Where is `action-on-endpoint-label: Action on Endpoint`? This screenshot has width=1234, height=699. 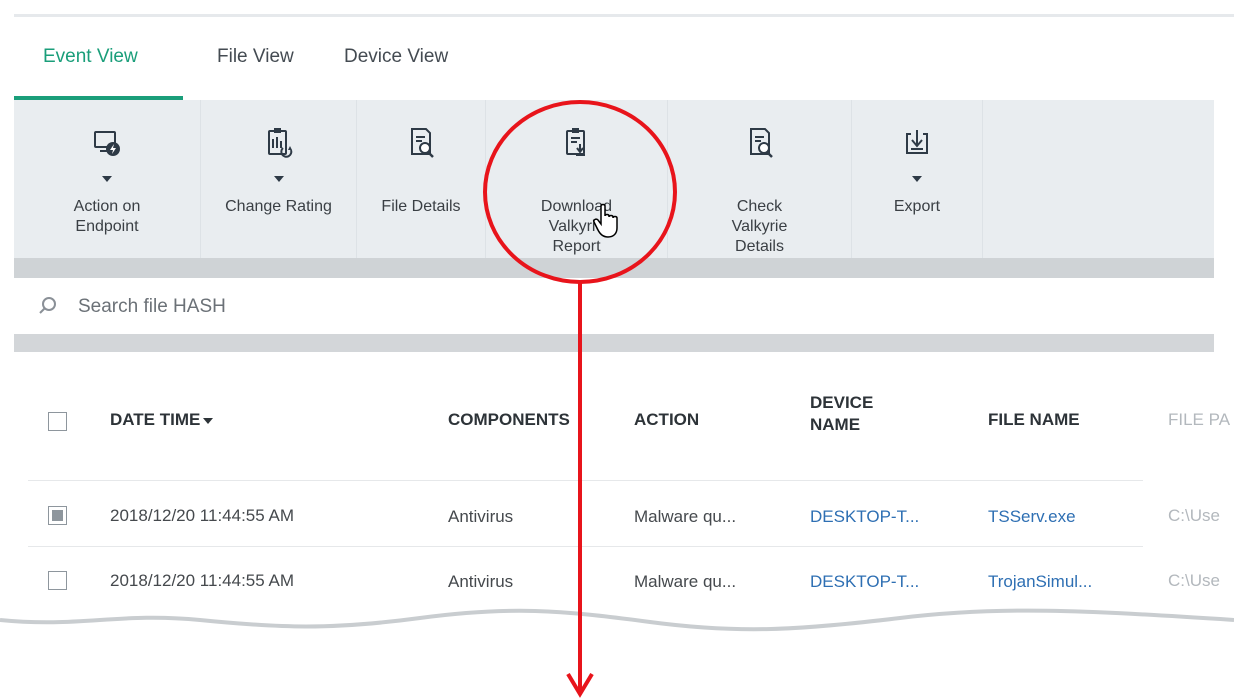
action-on-endpoint-label: Action on Endpoint is located at coordinates (107, 216).